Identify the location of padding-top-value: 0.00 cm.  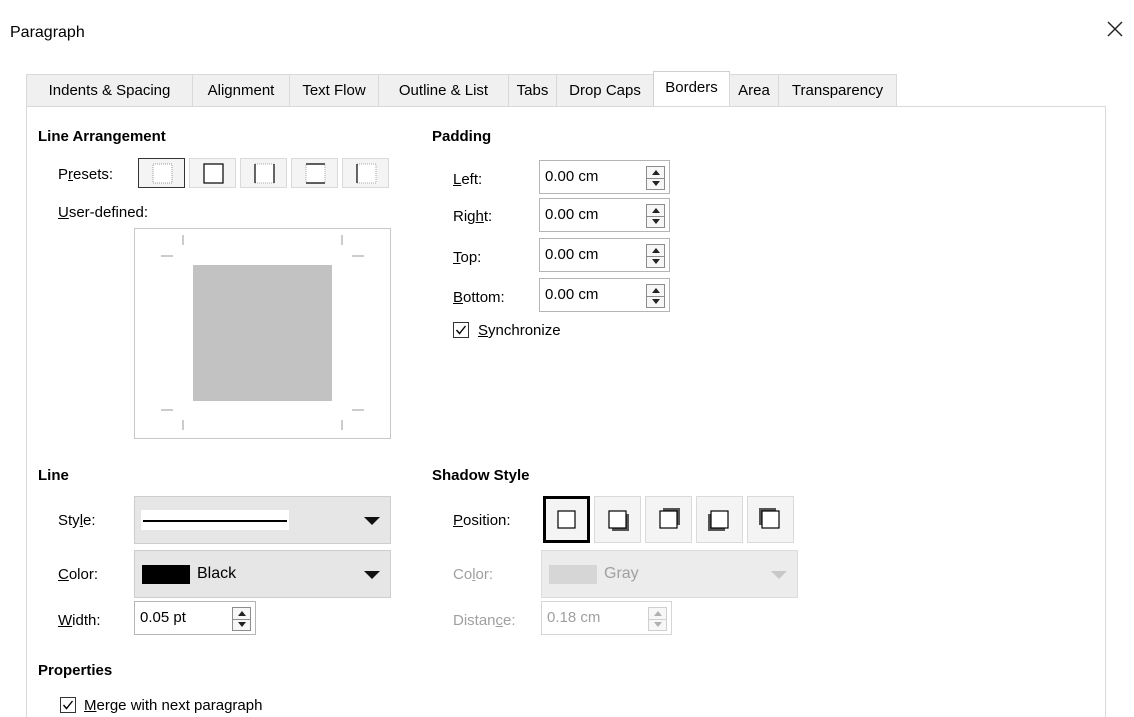
(572, 254).